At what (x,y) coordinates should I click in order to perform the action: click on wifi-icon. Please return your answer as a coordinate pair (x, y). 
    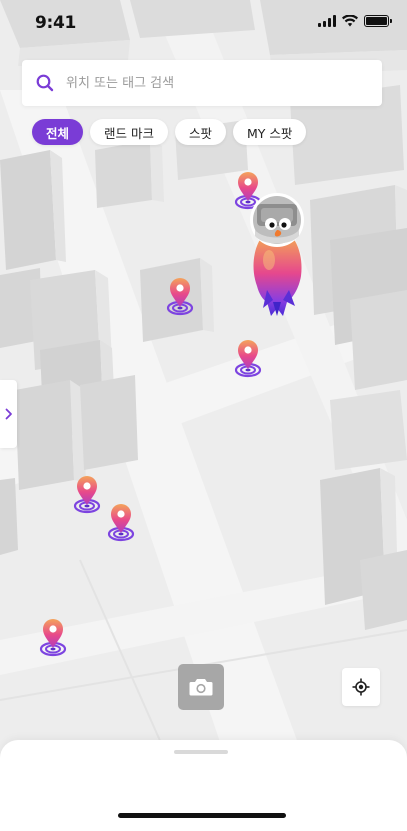
    Looking at the image, I should click on (350, 21).